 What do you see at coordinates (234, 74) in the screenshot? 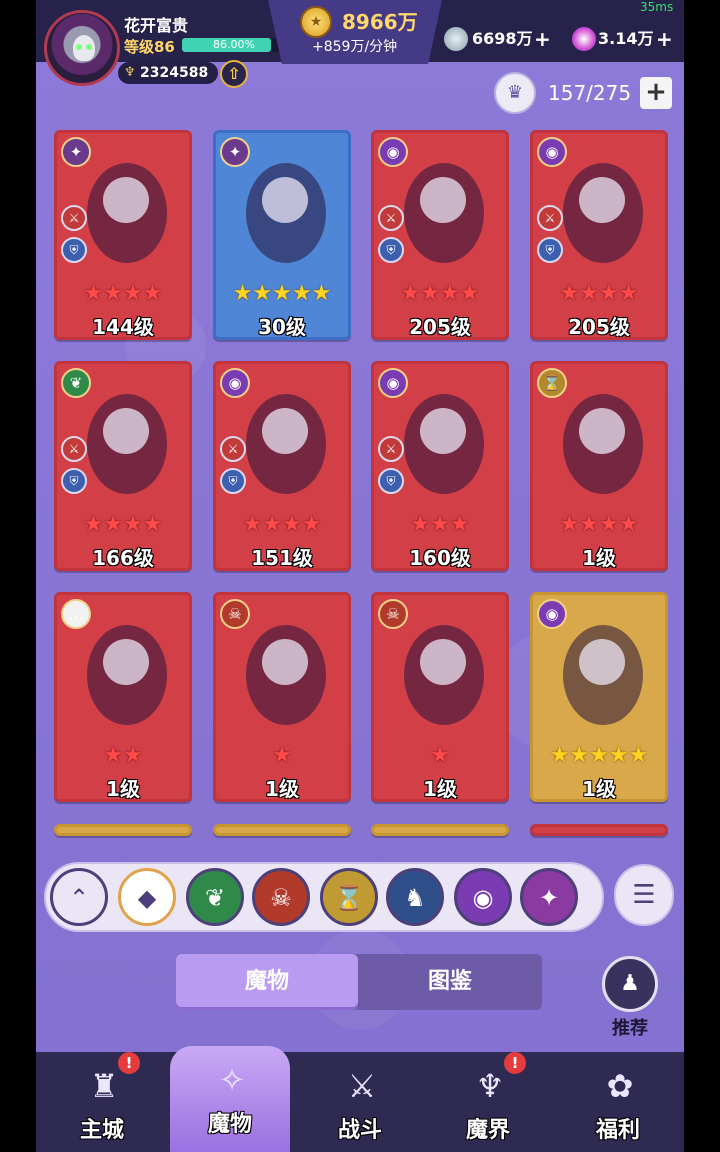
I see `upgrade-arrow-button: ⇧` at bounding box center [234, 74].